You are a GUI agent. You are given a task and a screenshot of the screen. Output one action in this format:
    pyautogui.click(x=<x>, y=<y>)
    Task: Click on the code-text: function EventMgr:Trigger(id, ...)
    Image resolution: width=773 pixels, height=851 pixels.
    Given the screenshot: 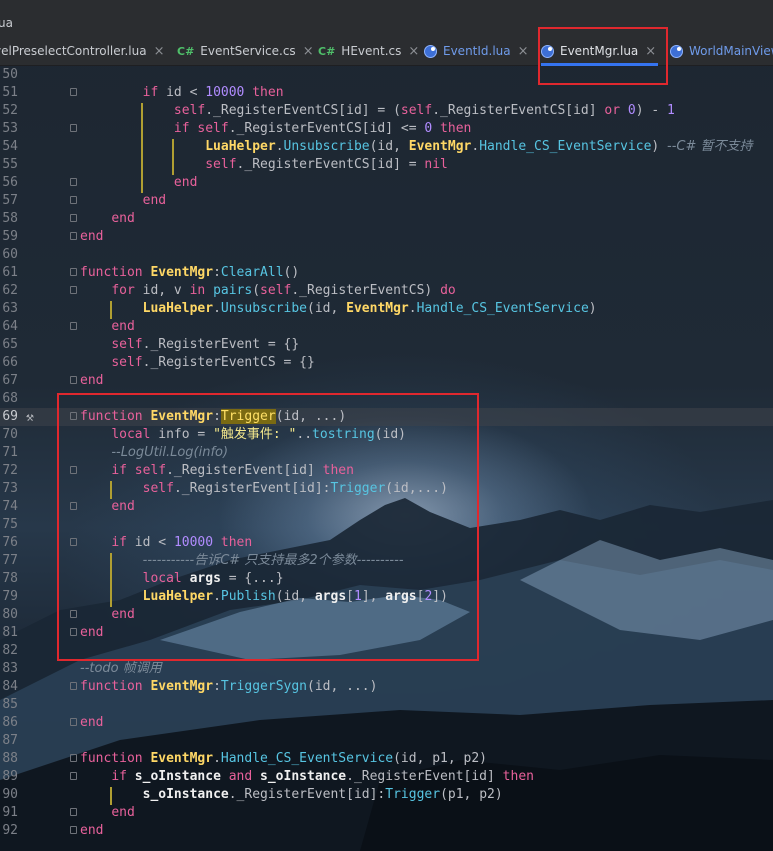 What is the action you would take?
    pyautogui.click(x=213, y=416)
    